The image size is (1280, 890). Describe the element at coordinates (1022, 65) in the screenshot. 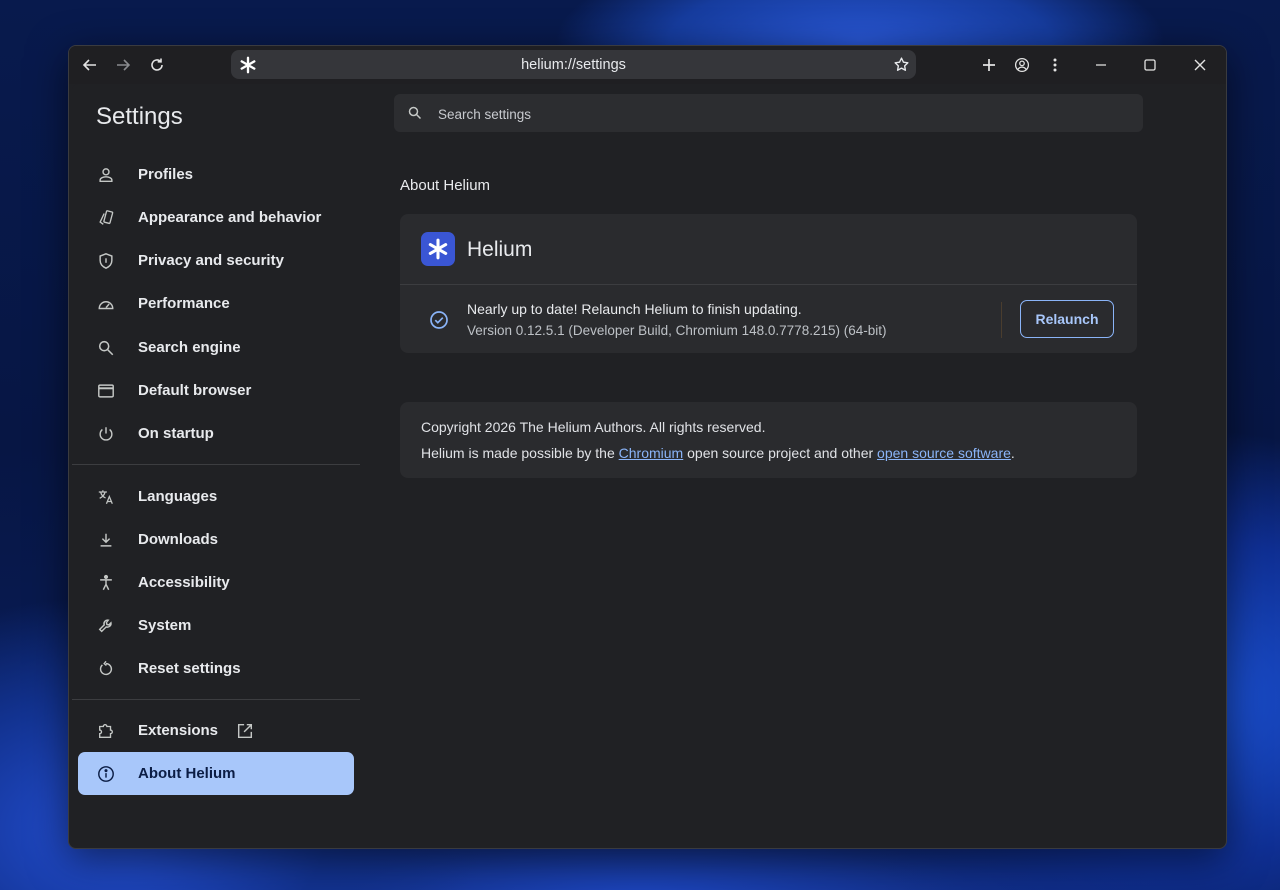

I see `profile-icon` at that location.